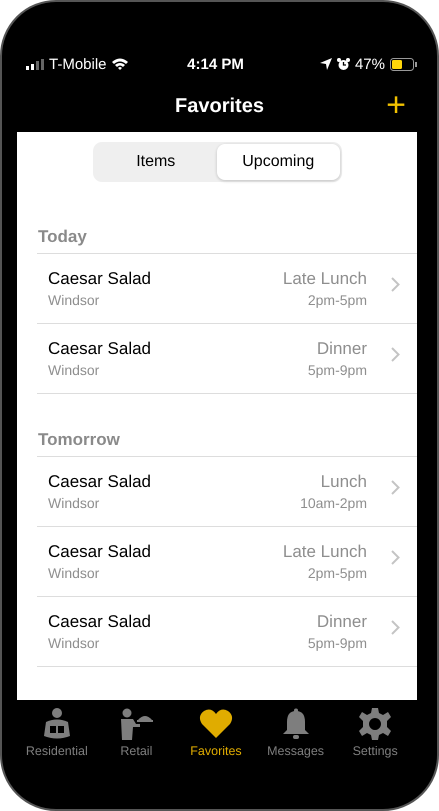  What do you see at coordinates (227, 492) in the screenshot?
I see `list-row: Caesar Salad Windsor Lunch 10am-2pm` at bounding box center [227, 492].